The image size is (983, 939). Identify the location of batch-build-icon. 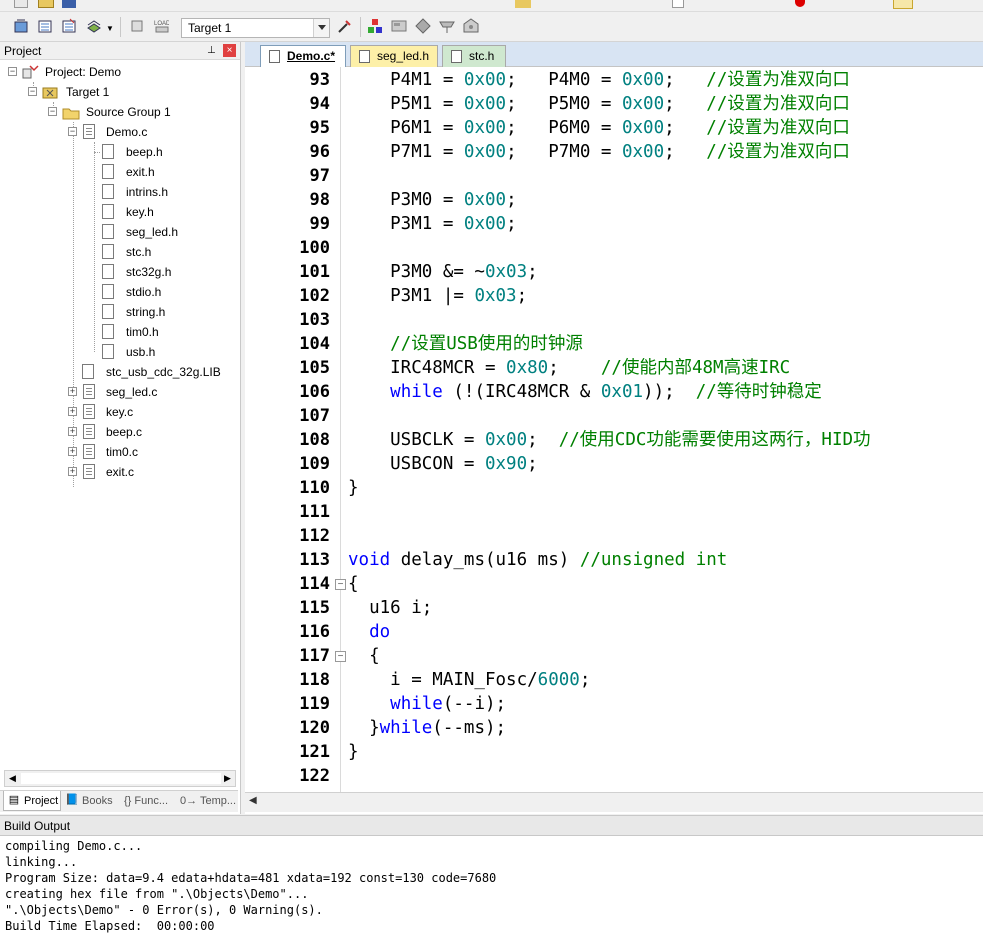
(94, 26).